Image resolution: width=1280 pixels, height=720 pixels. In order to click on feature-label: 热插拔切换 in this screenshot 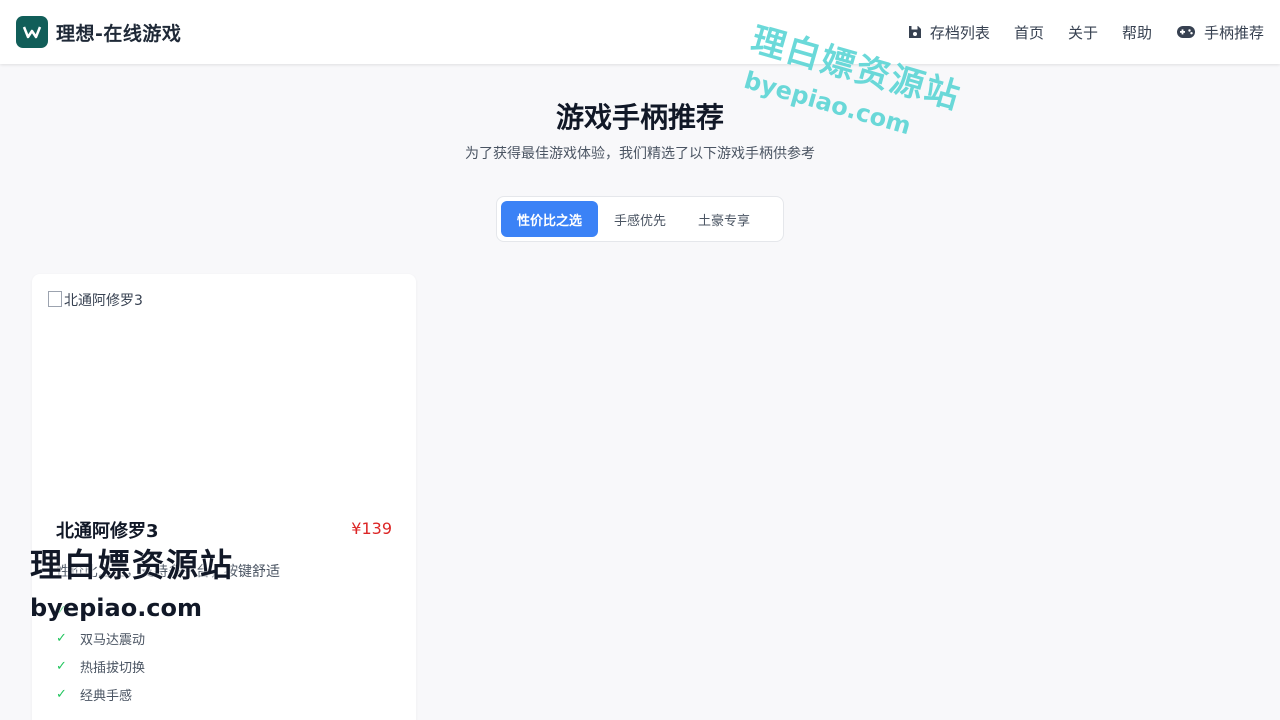, I will do `click(113, 668)`.